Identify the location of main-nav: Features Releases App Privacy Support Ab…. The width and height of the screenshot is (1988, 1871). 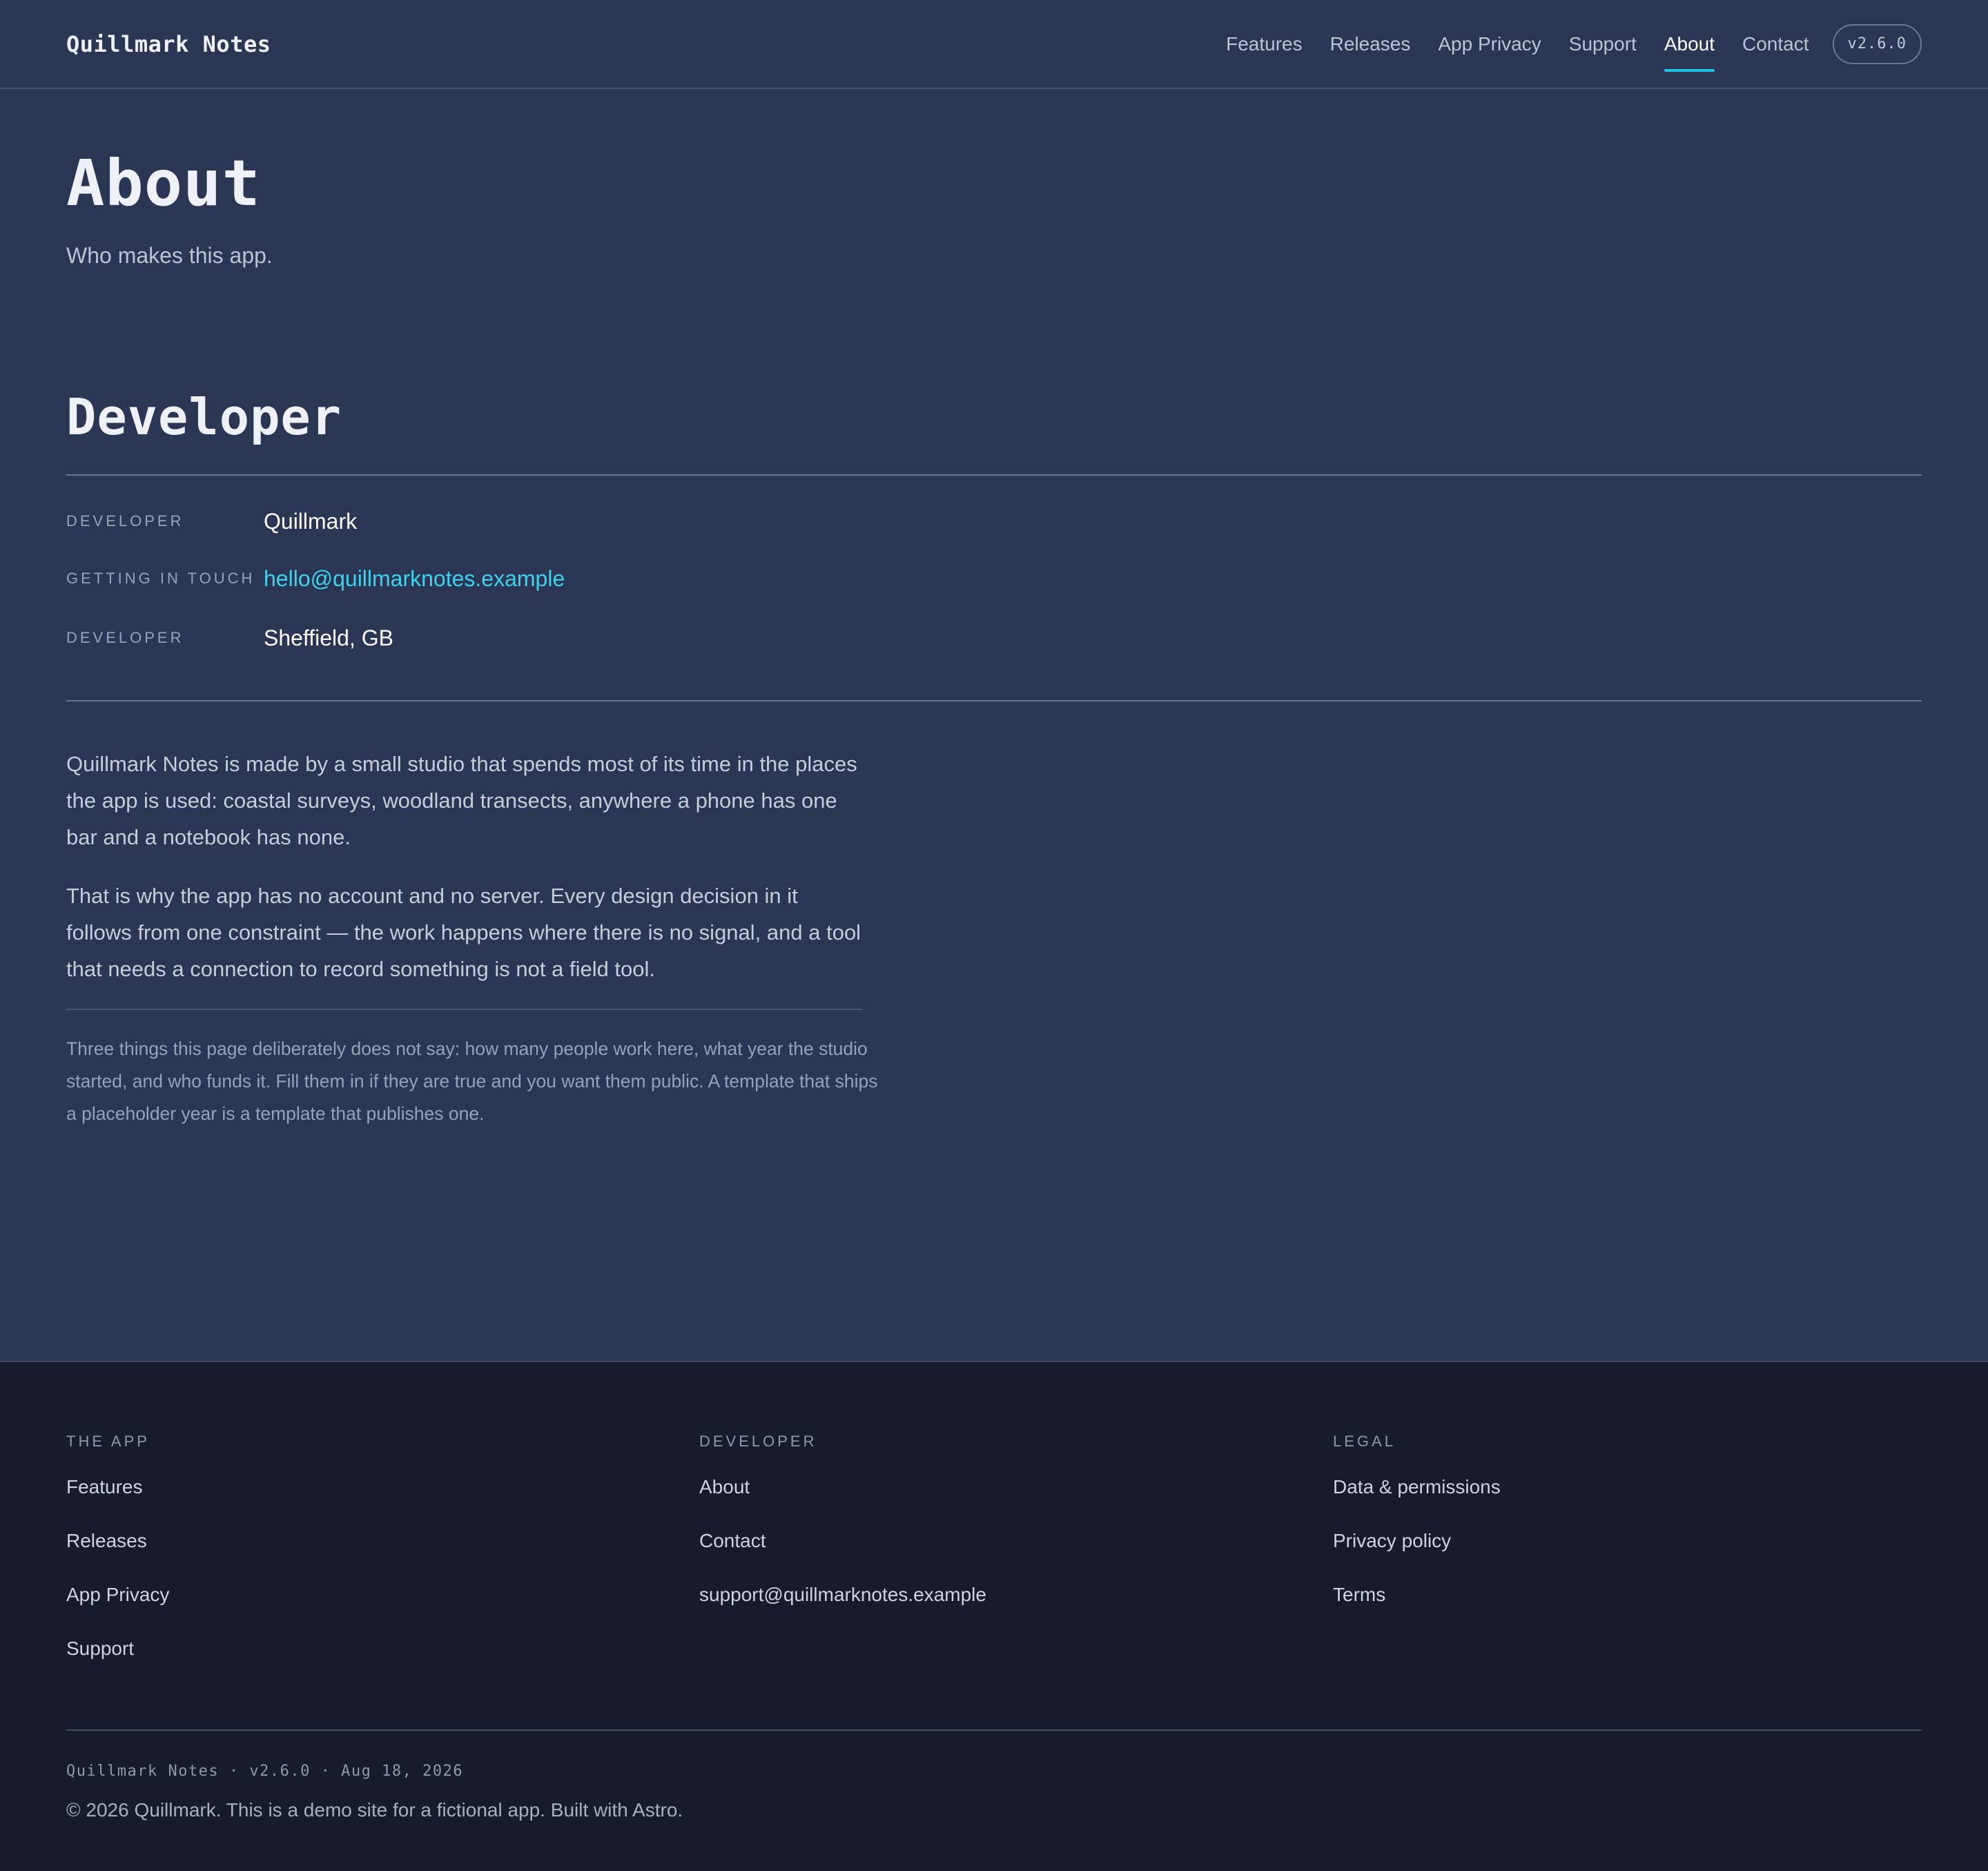
(1560, 44).